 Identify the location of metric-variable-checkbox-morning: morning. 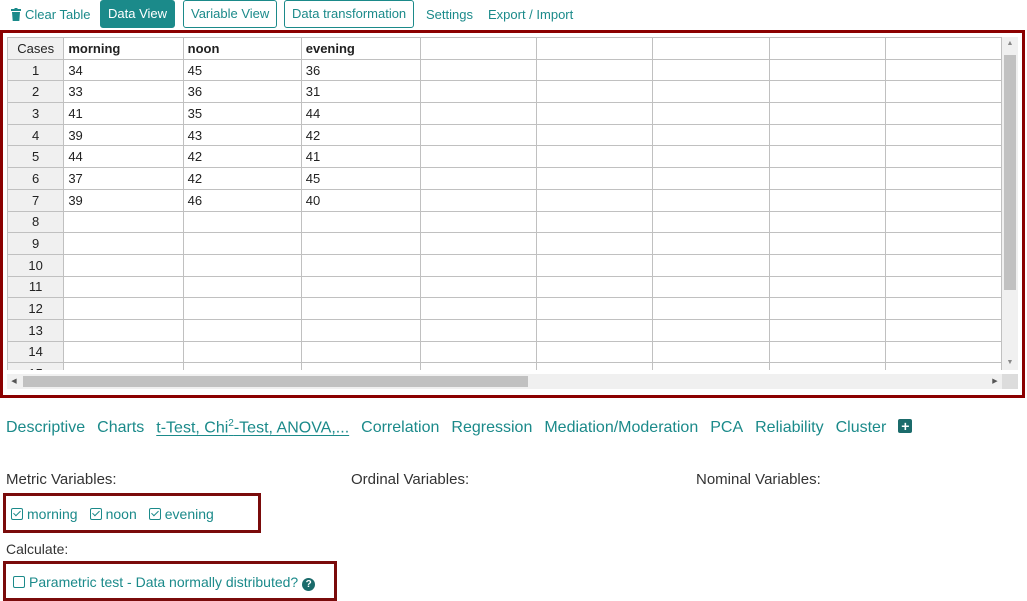
(44, 514).